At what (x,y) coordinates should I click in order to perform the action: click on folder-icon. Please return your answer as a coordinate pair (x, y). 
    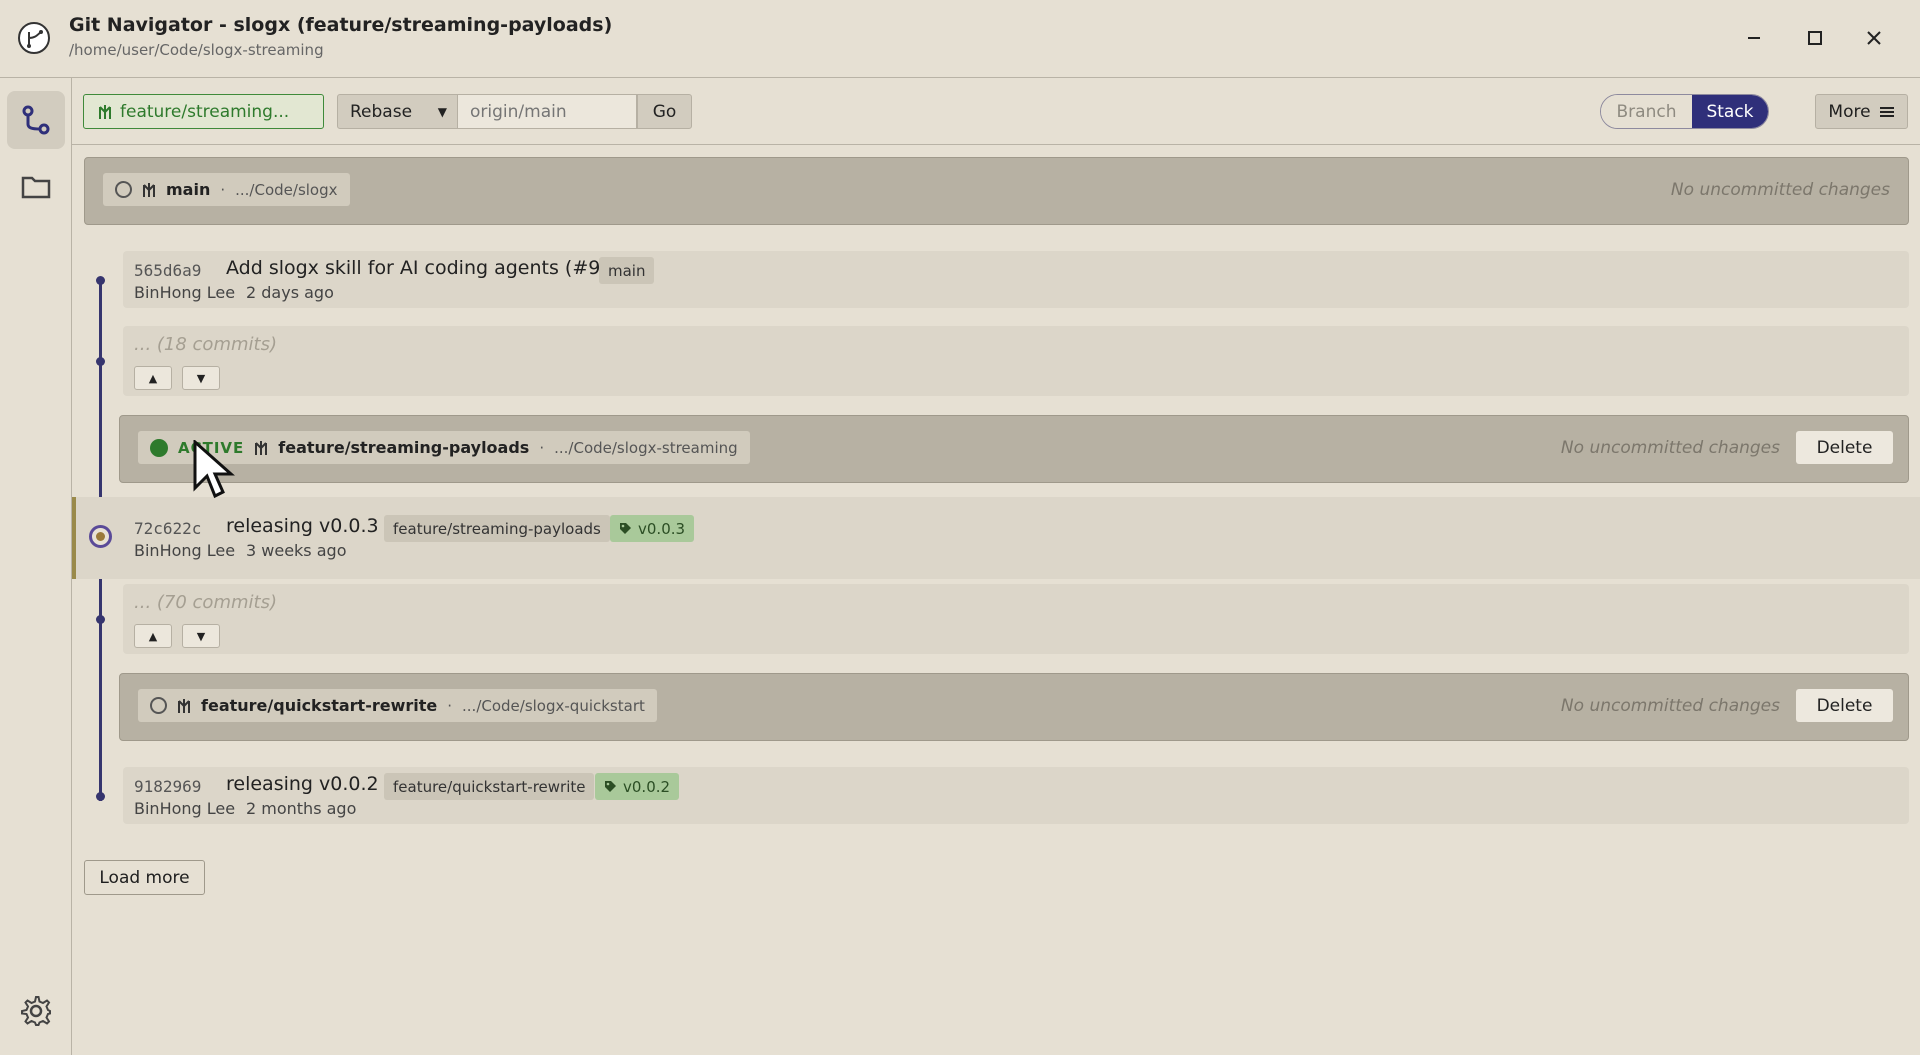
    Looking at the image, I should click on (36, 187).